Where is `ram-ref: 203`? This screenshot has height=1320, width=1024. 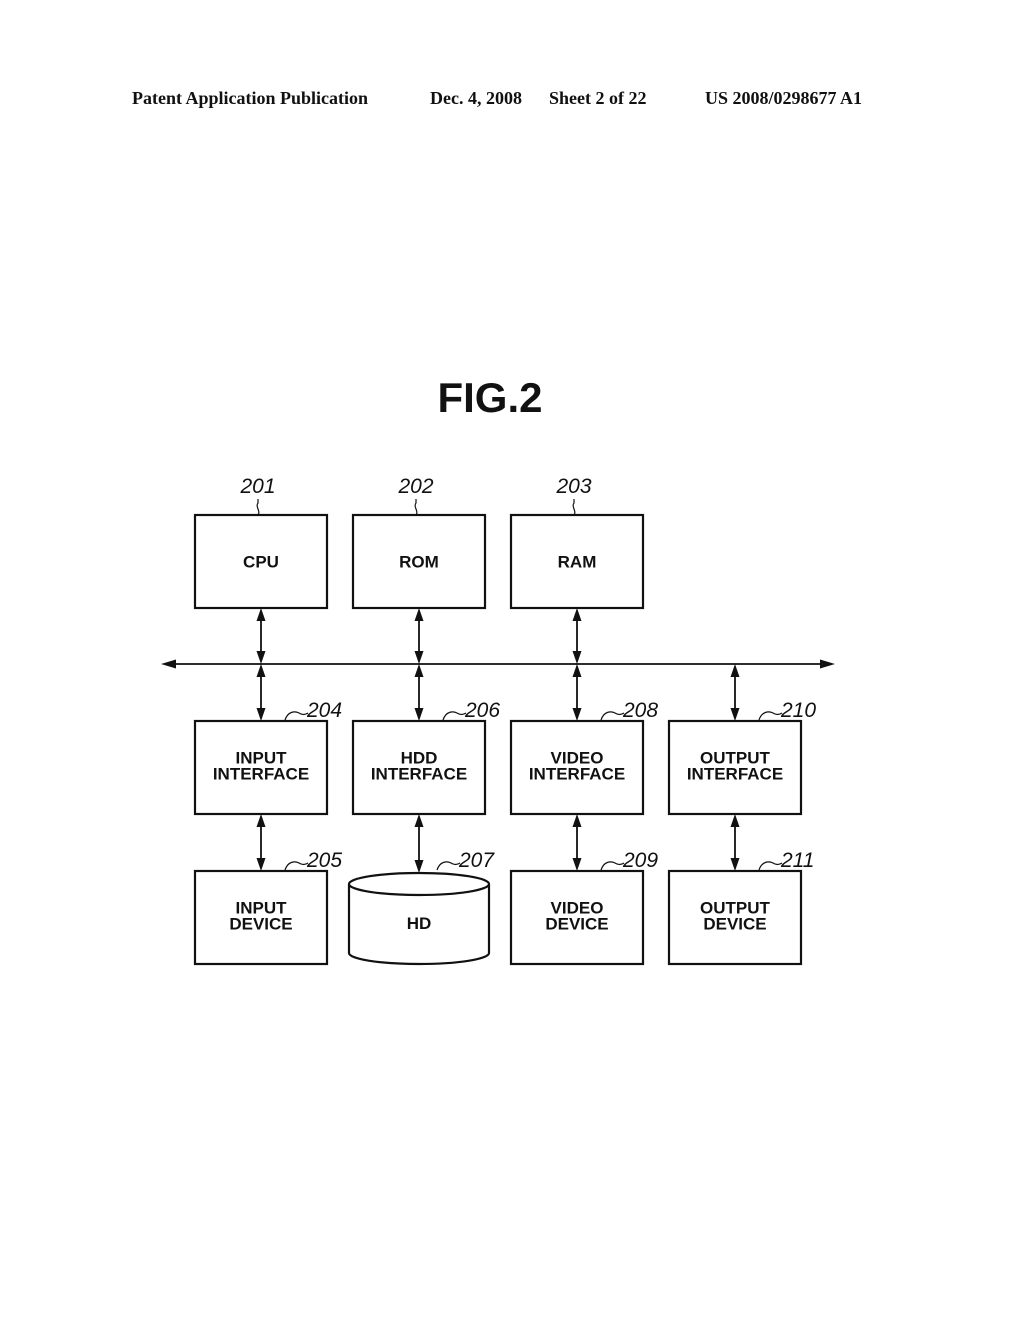
ram-ref: 203 is located at coordinates (573, 486).